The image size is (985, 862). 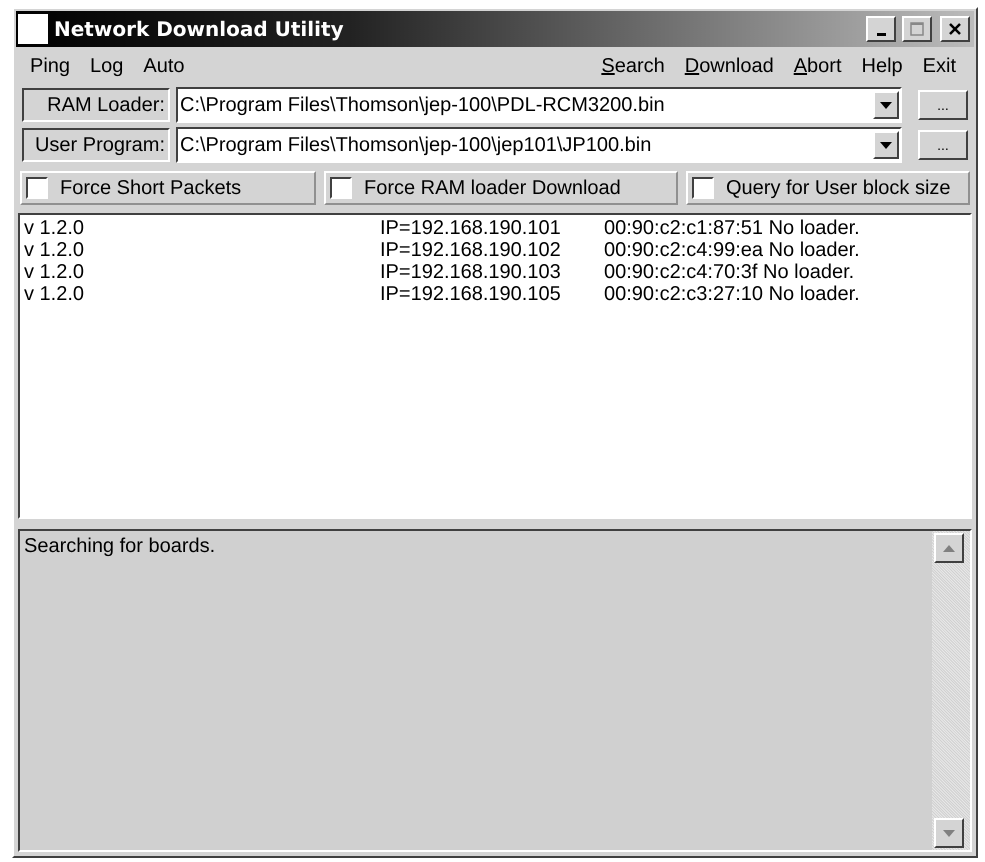 I want to click on info-cell-text: 00:90:c2:c4:99:ea No loader., so click(x=732, y=250).